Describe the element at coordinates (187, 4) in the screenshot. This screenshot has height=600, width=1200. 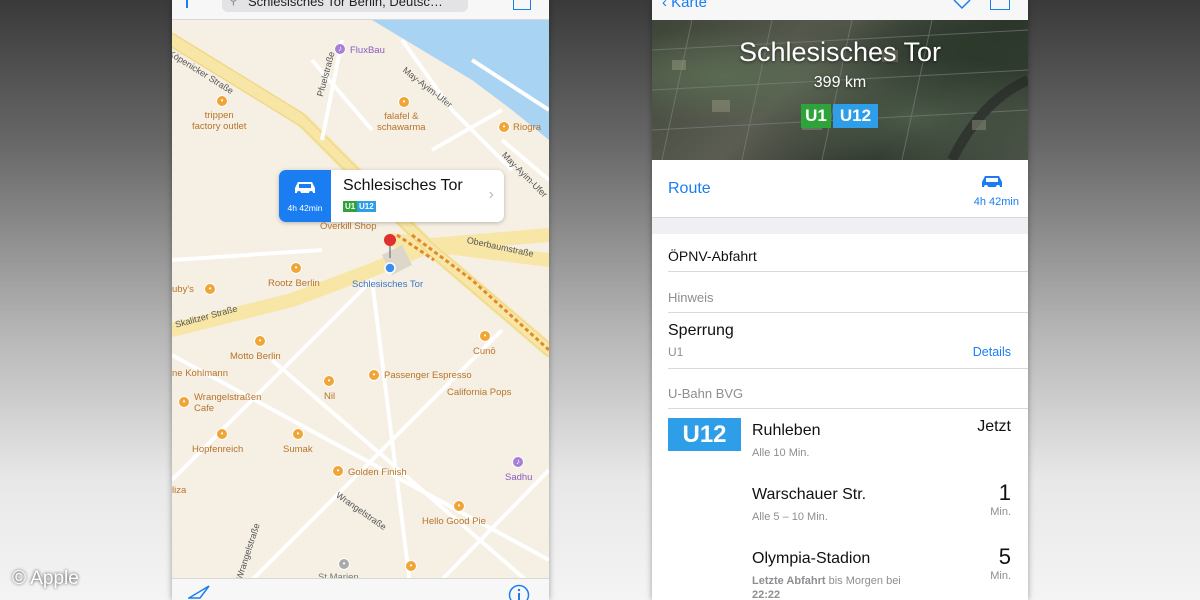
I see `back-chevron-icon` at that location.